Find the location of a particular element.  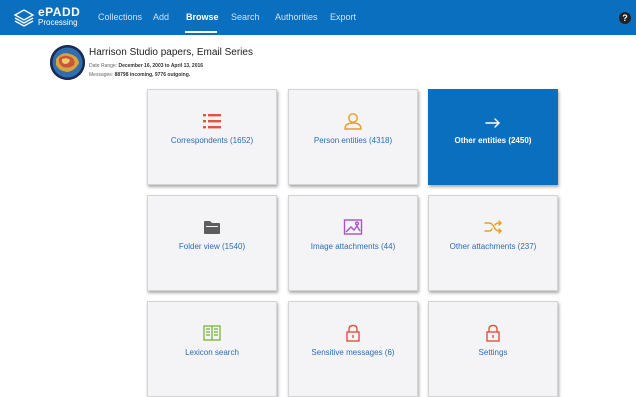

message-count: Messages: 88798 incoming, 9776 outgoing. is located at coordinates (139, 75).